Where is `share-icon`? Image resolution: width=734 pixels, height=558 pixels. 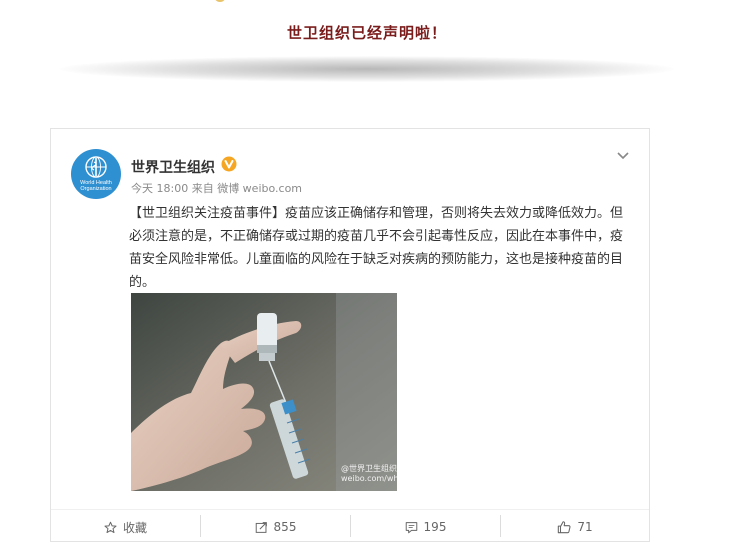
share-icon is located at coordinates (261, 527).